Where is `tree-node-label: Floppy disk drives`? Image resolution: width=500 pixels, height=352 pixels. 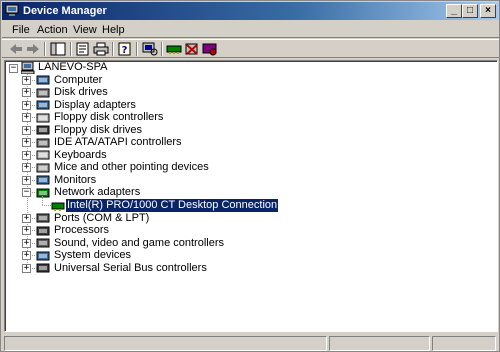 tree-node-label: Floppy disk drives is located at coordinates (98, 129).